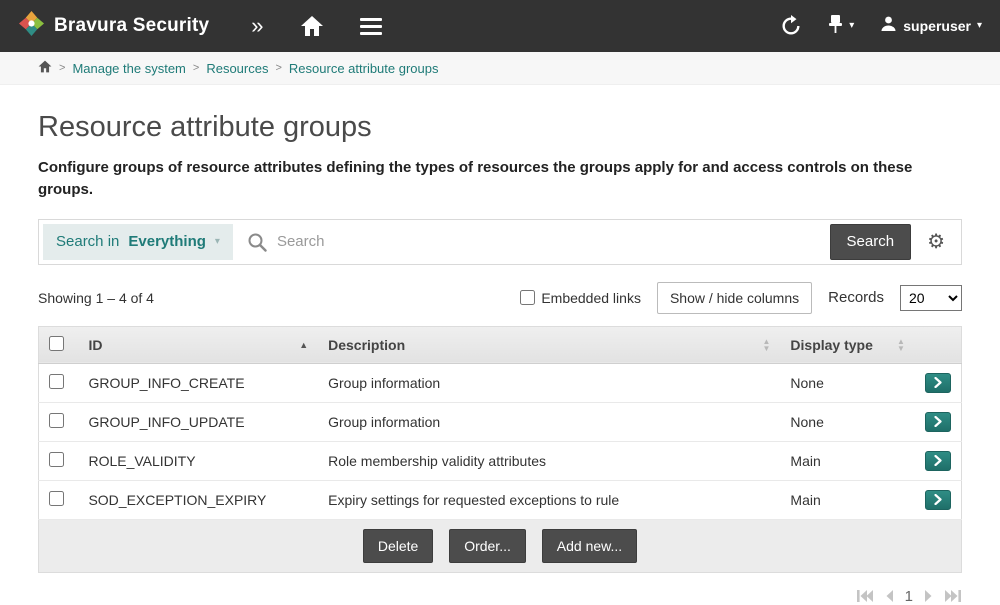  I want to click on cell-id: GROUP_INFO_CREATE, so click(198, 383).